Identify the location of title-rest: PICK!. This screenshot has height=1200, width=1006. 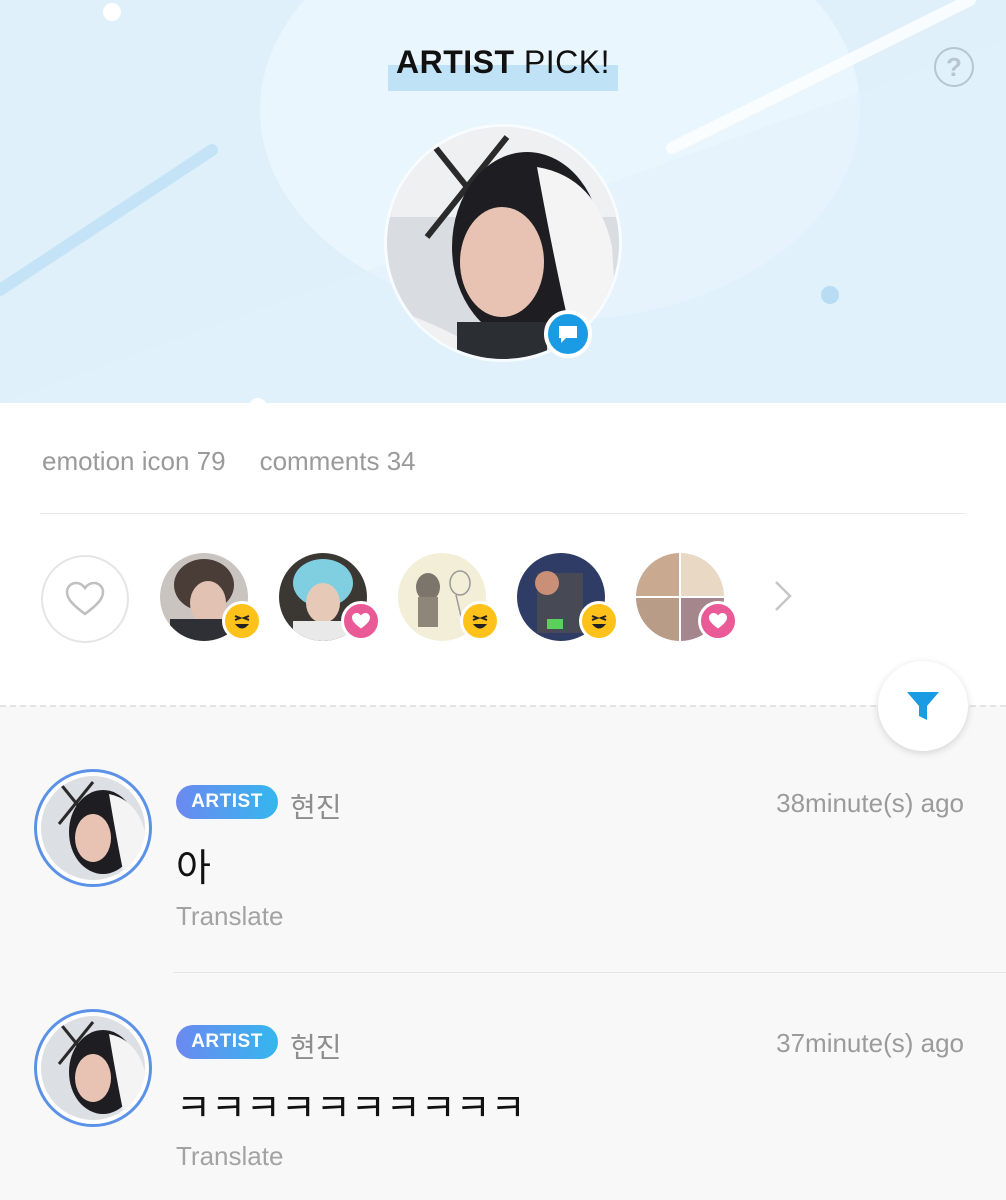
(562, 62).